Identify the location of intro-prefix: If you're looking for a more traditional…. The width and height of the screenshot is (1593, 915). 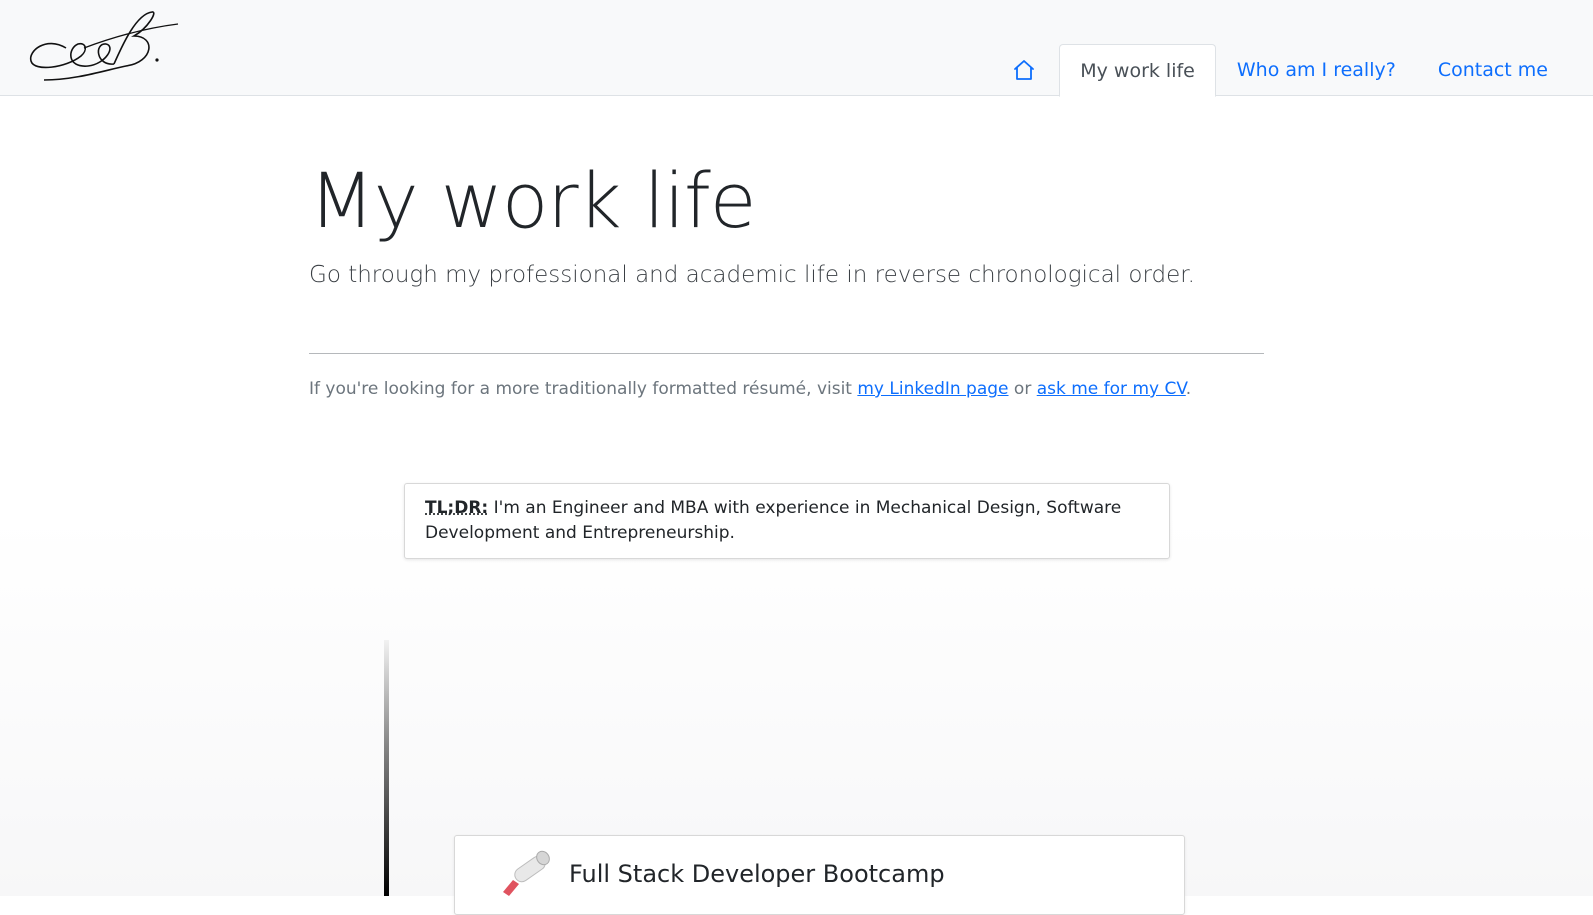
(583, 389).